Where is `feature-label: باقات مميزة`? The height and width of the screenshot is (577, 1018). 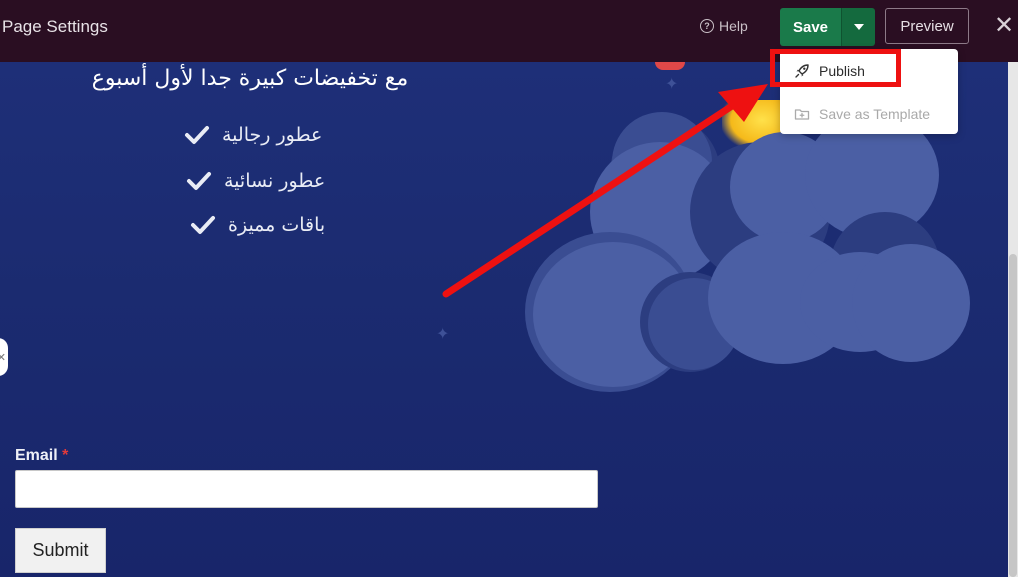 feature-label: باقات مميزة is located at coordinates (277, 225).